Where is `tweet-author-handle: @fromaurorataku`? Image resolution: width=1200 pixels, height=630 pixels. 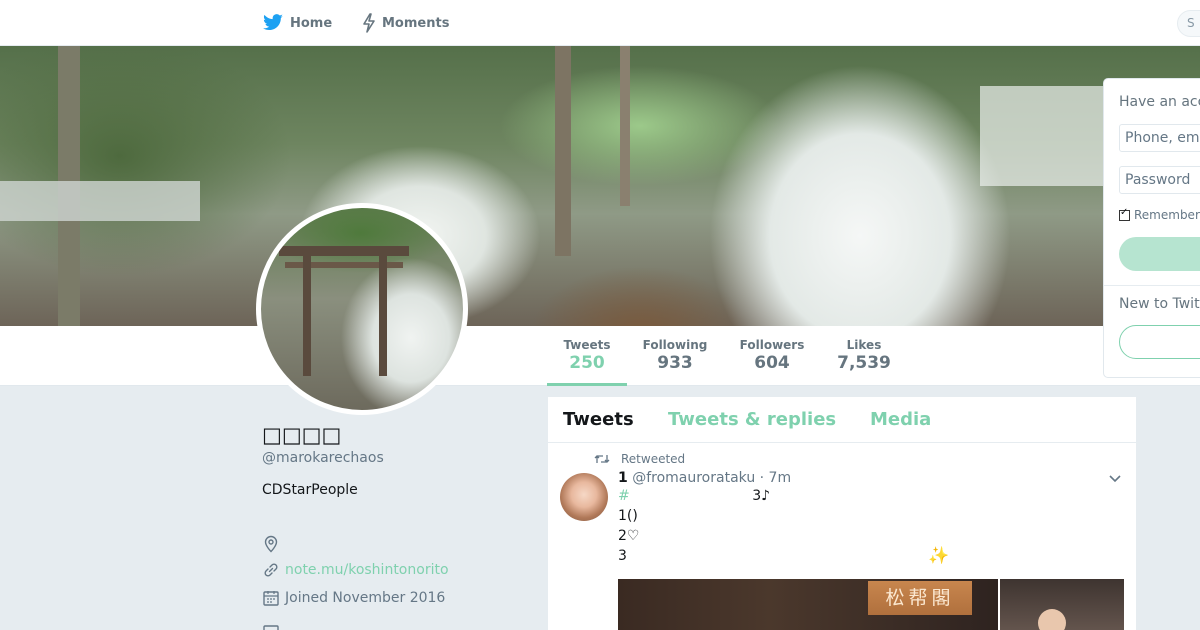 tweet-author-handle: @fromaurorataku is located at coordinates (693, 478).